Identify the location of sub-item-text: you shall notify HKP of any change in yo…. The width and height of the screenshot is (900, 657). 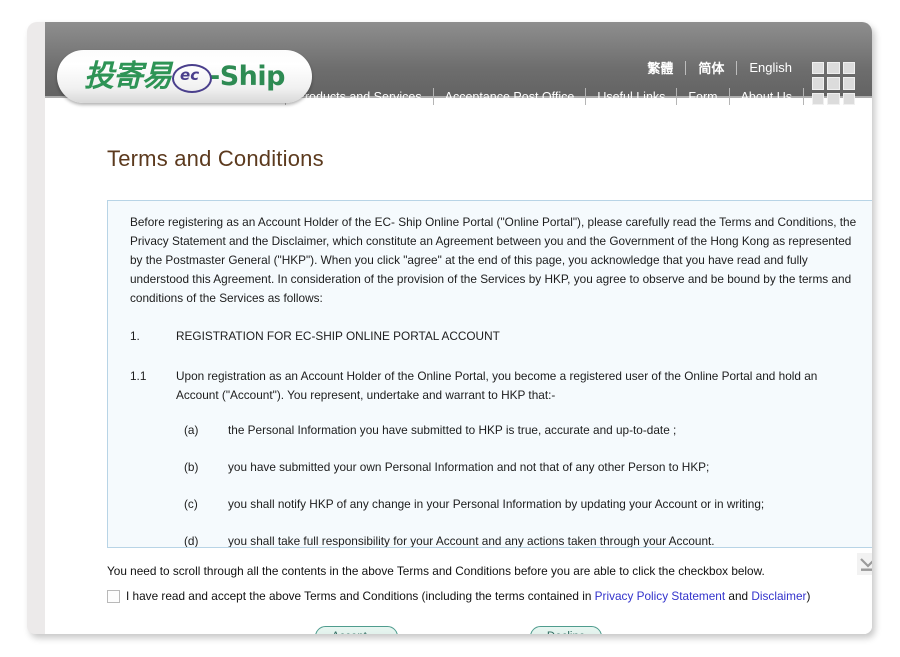
(496, 504).